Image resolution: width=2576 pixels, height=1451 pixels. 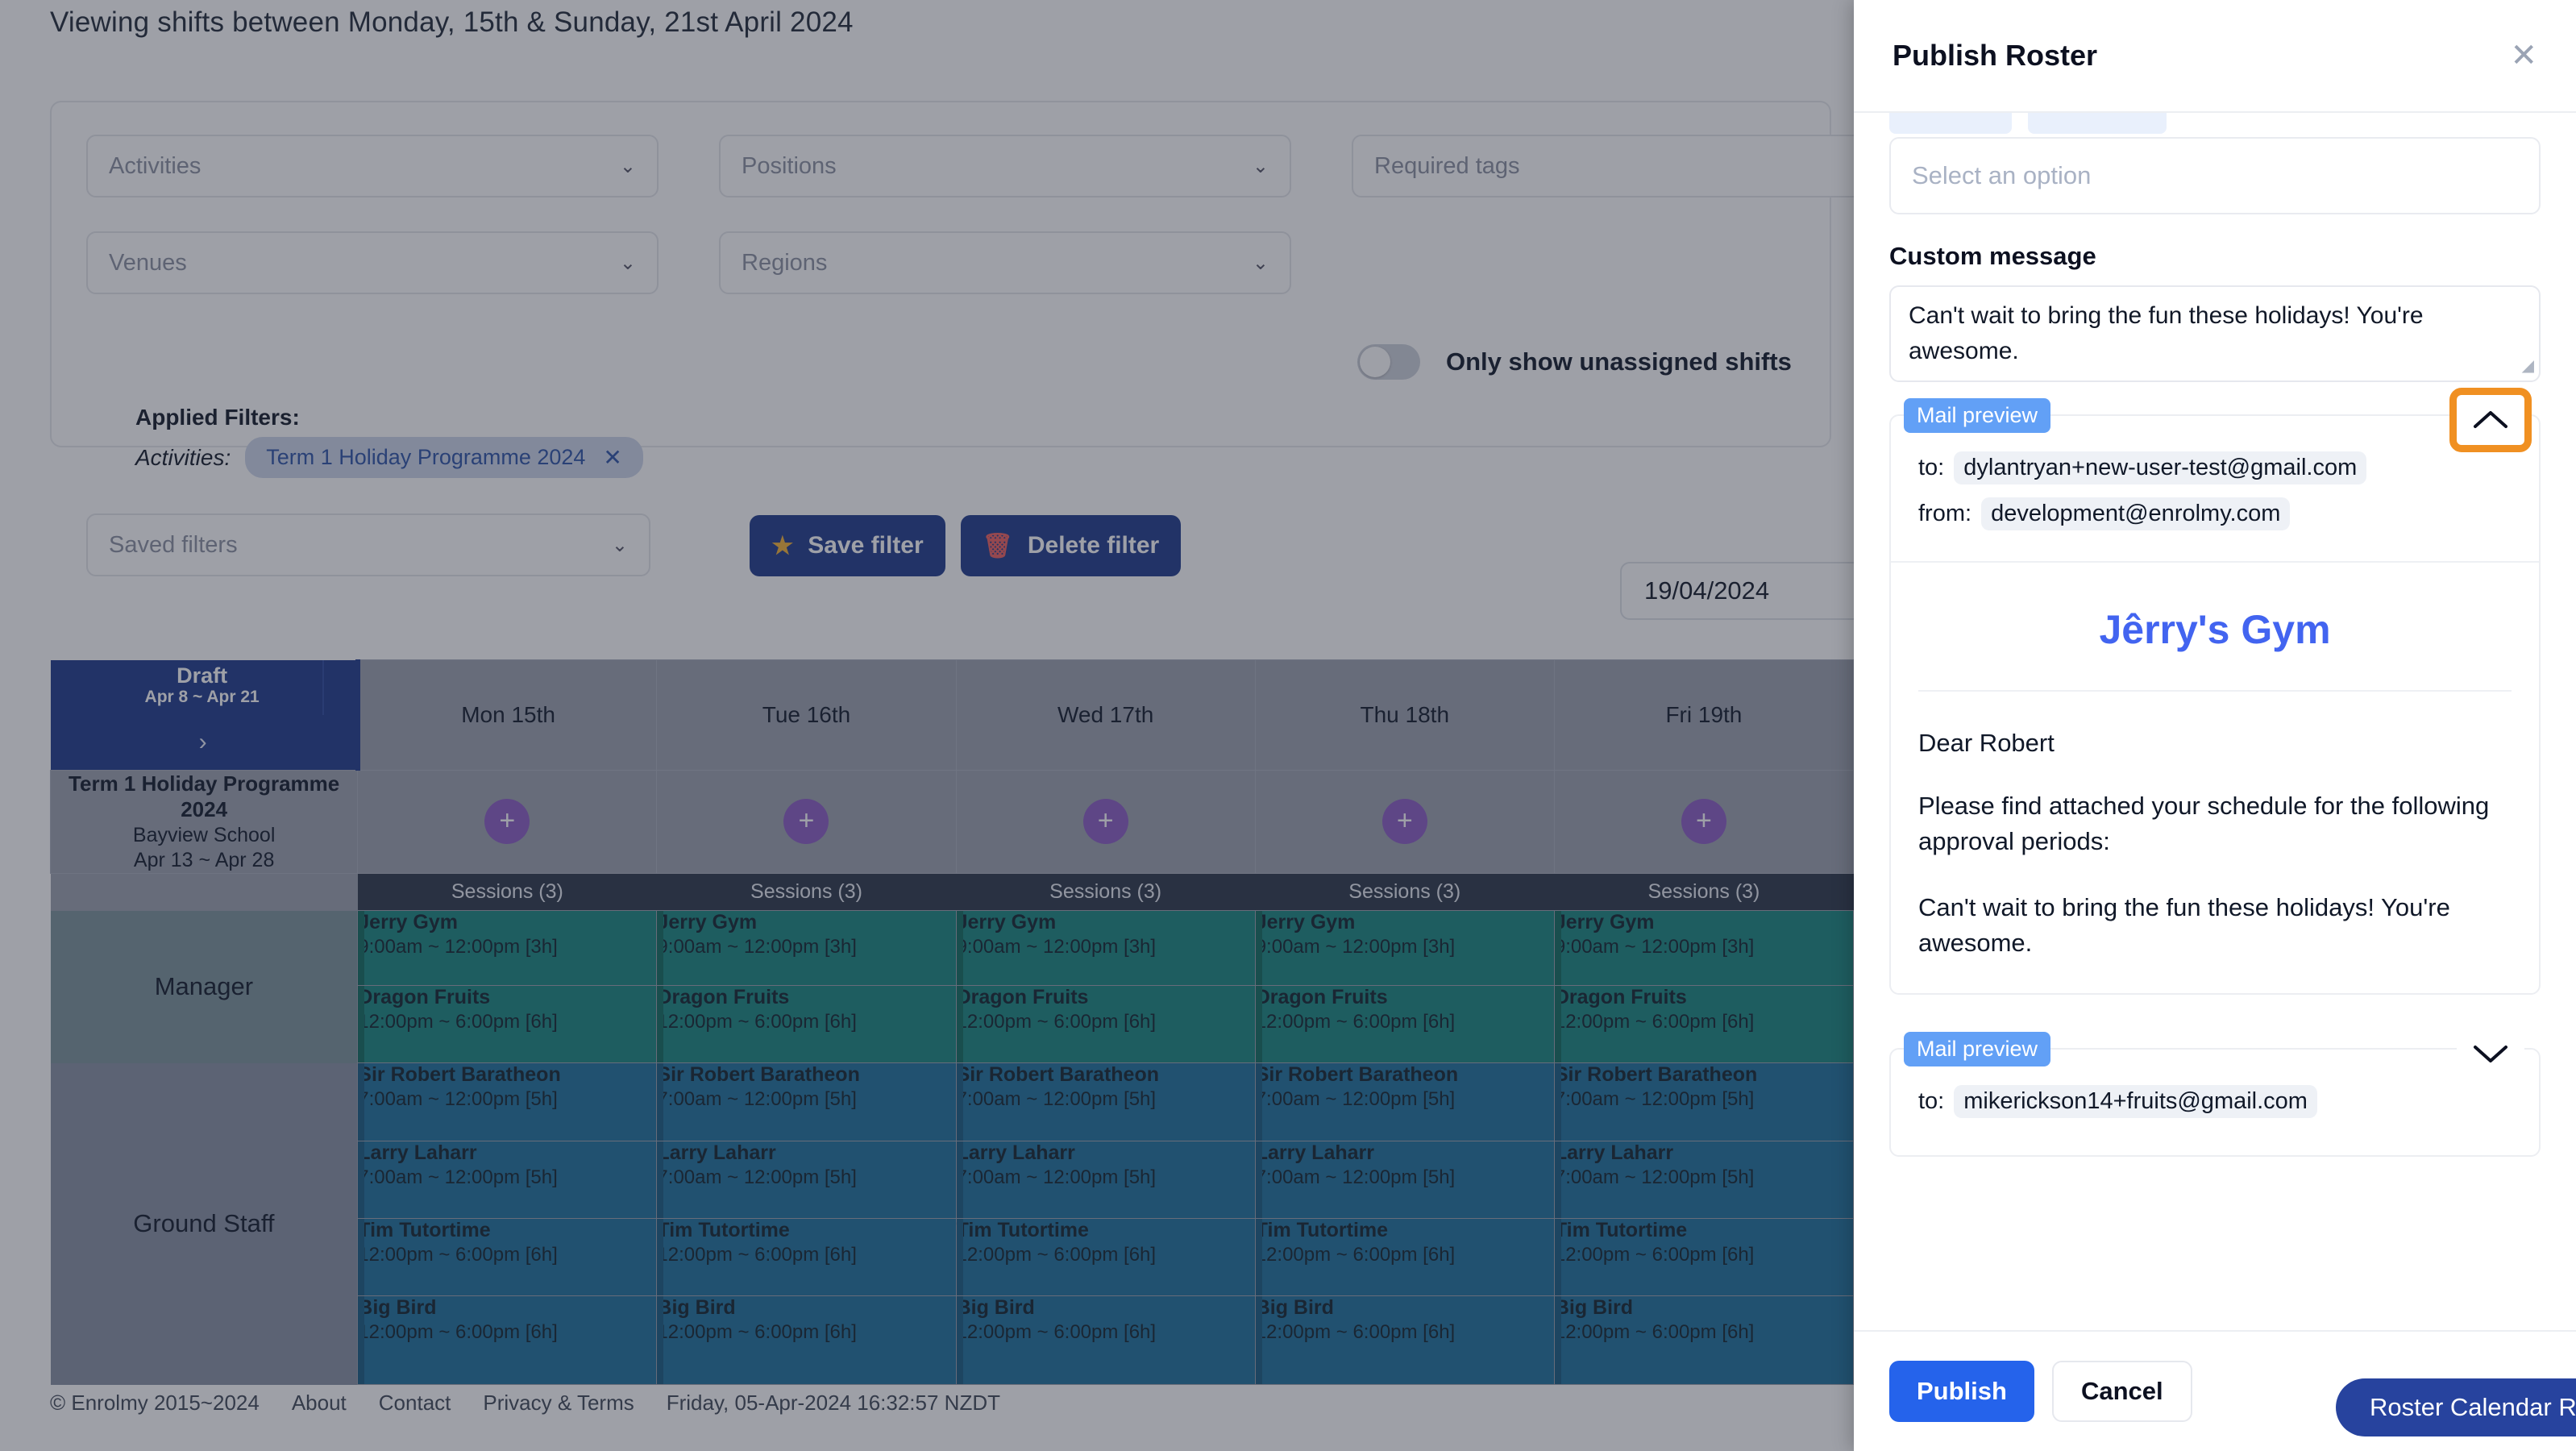 What do you see at coordinates (2456, 1407) in the screenshot?
I see `roster-calendar-resources-button: Roster Calendar Resources` at bounding box center [2456, 1407].